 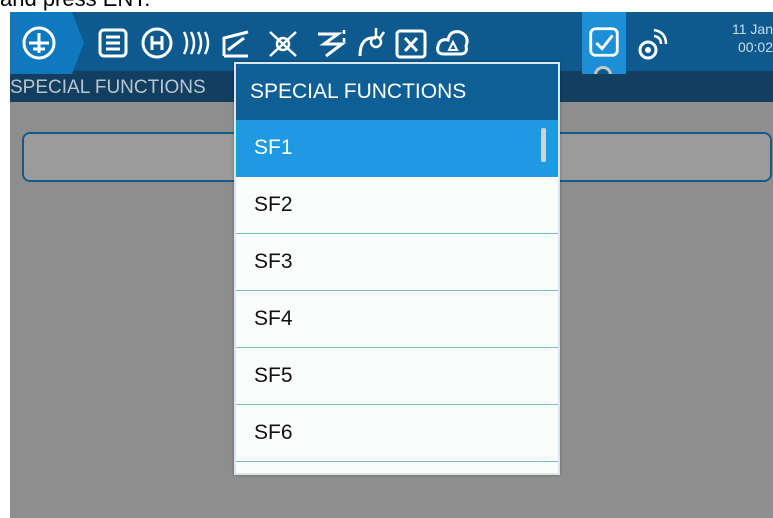 What do you see at coordinates (742, 38) in the screenshot?
I see `date-time: 11 Jan 00:02` at bounding box center [742, 38].